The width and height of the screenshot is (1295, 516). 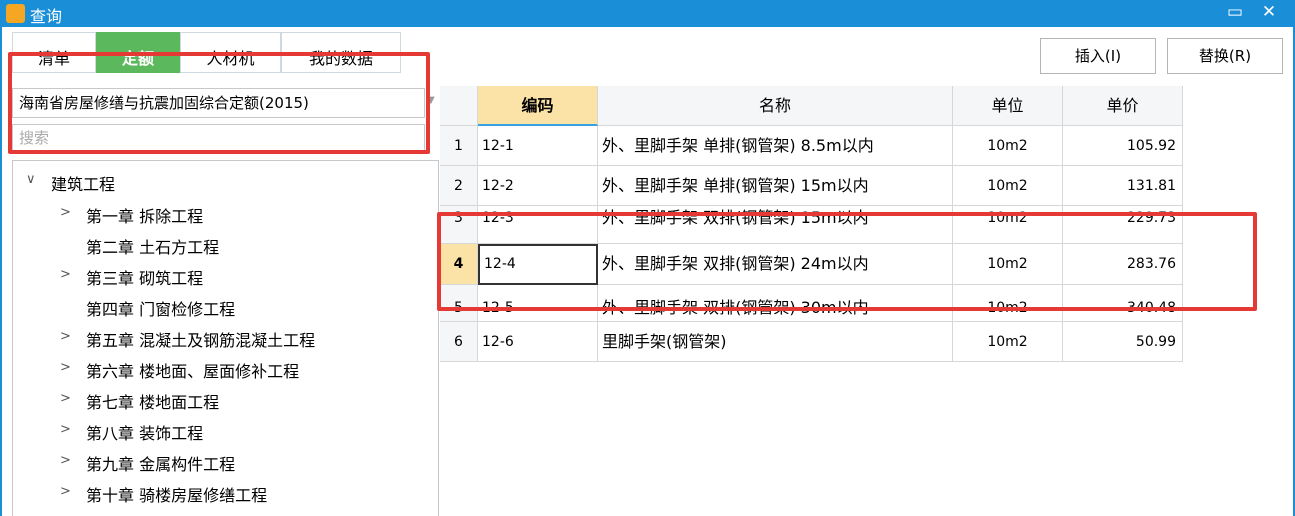 What do you see at coordinates (775, 186) in the screenshot?
I see `cell-name: 外、里脚手架 单排(钢管架) 15m以内` at bounding box center [775, 186].